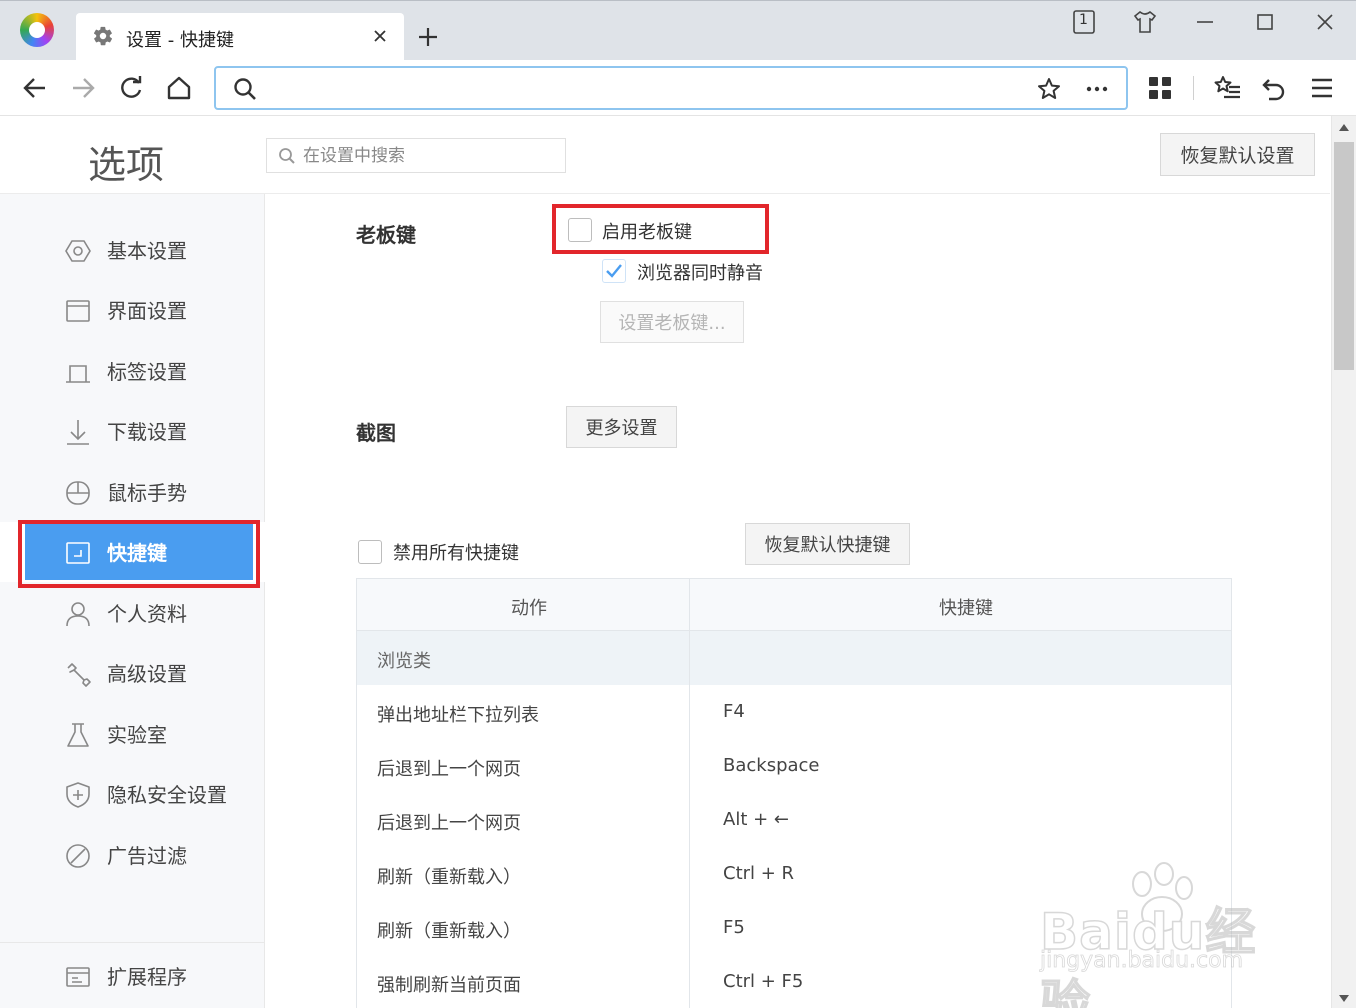 The width and height of the screenshot is (1356, 1008). I want to click on more-dots-icon, so click(1097, 89).